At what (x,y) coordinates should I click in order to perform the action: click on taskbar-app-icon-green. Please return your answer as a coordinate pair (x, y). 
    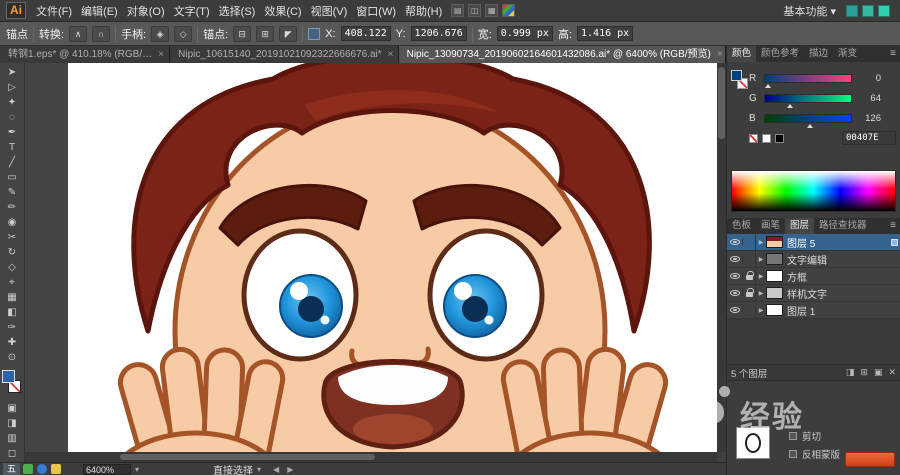
    Looking at the image, I should click on (28, 469).